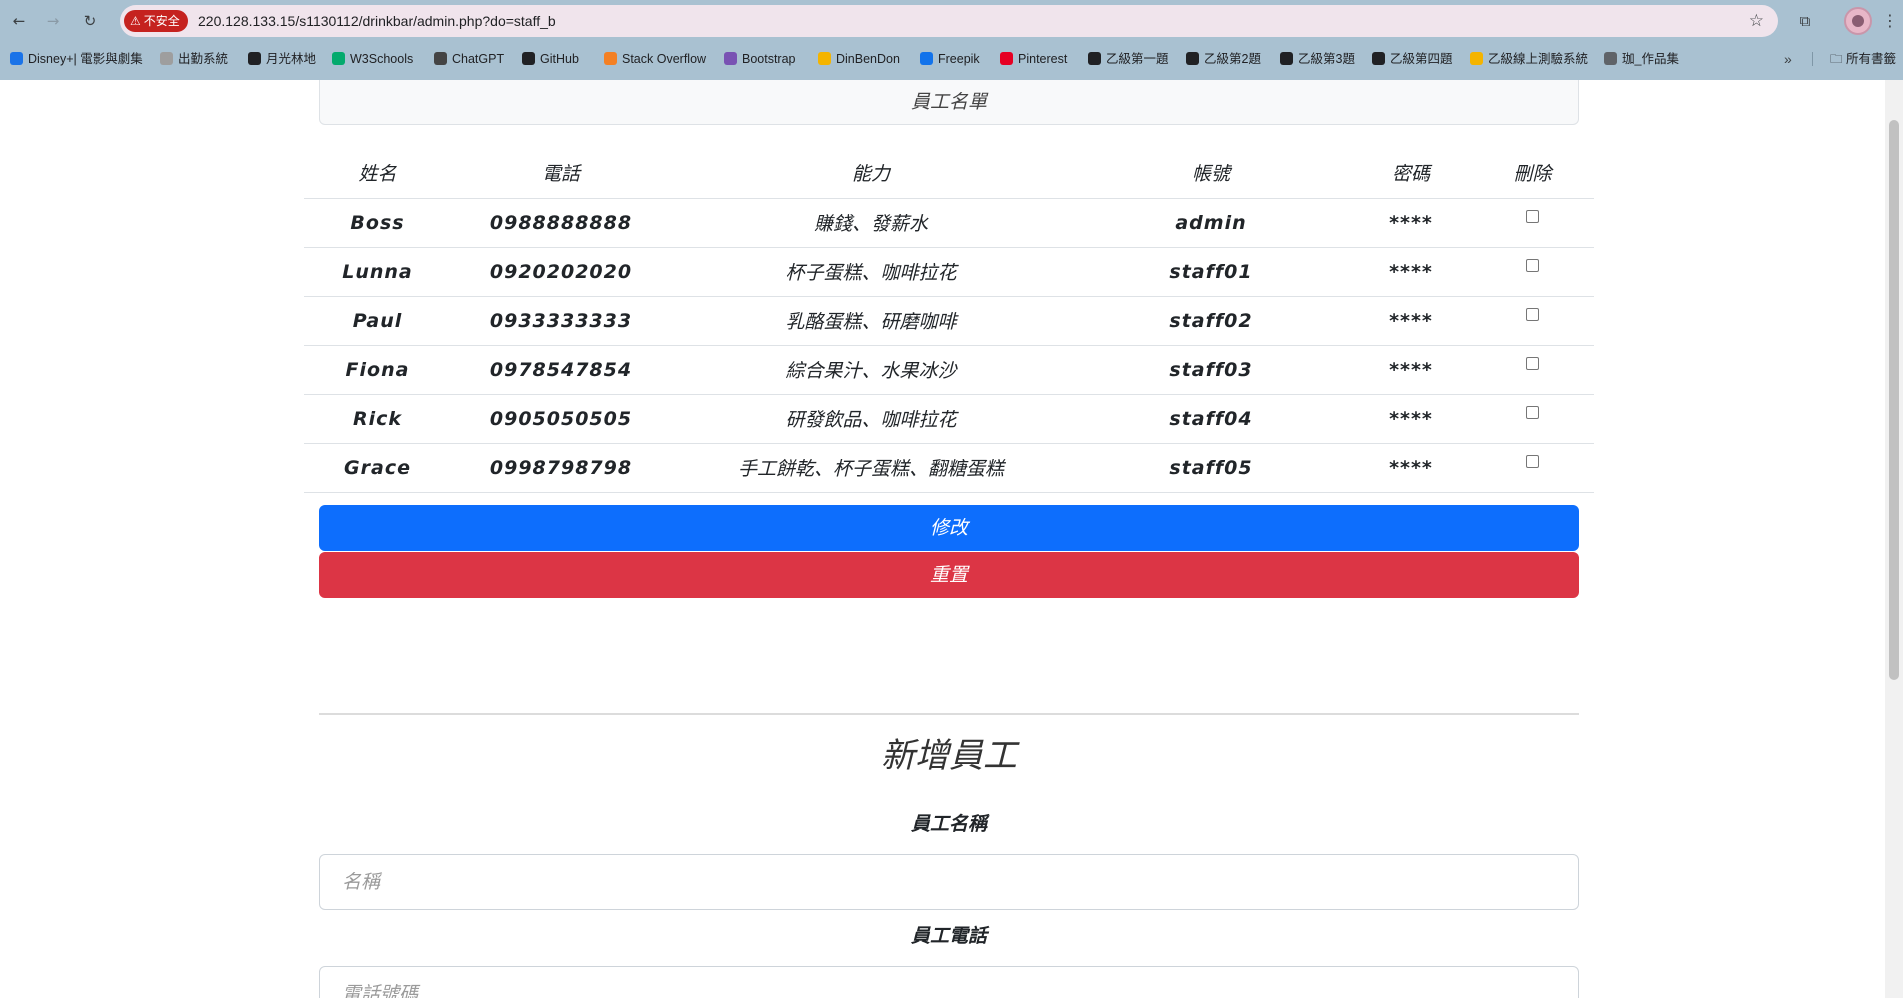  What do you see at coordinates (948, 824) in the screenshot?
I see `staff-name-label: 員工名稱` at bounding box center [948, 824].